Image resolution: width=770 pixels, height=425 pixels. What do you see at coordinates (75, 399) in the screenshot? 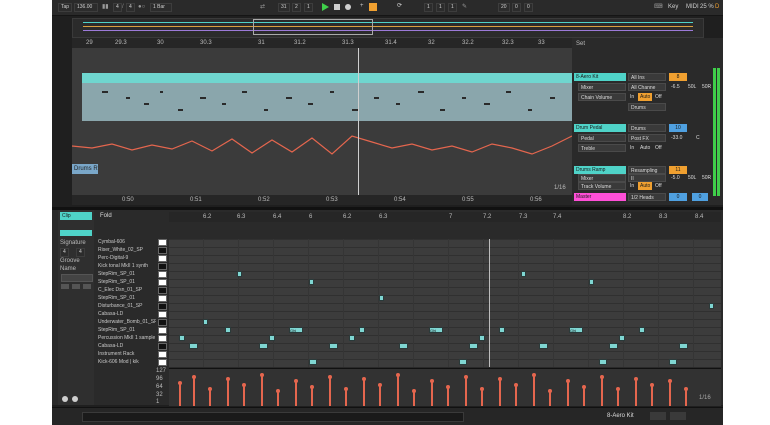
I see `envelope-icon` at bounding box center [75, 399].